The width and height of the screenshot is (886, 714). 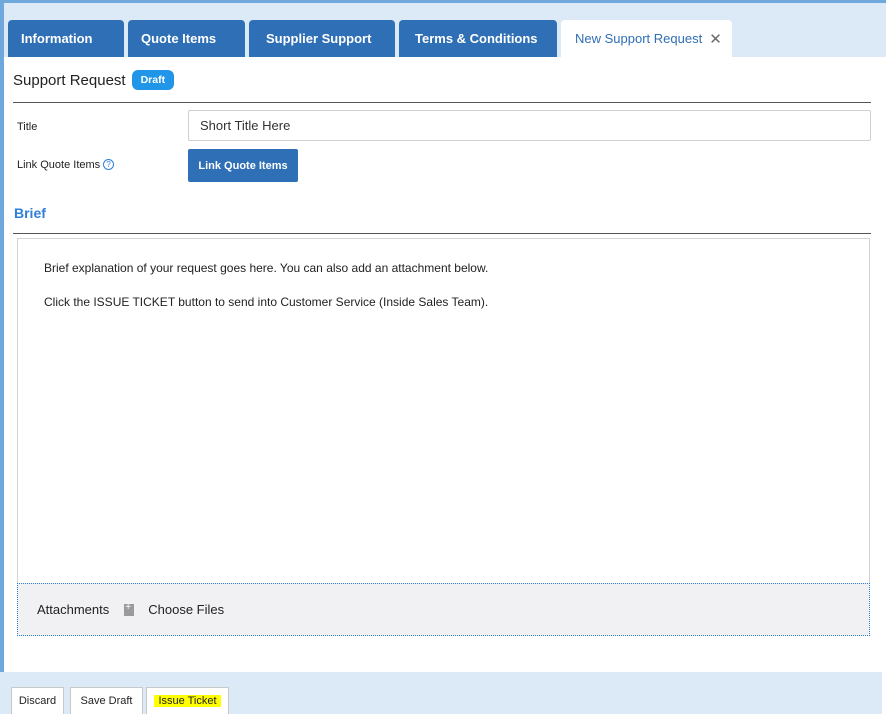 I want to click on attachments-bar: Attachments Choose Files, so click(x=443, y=609).